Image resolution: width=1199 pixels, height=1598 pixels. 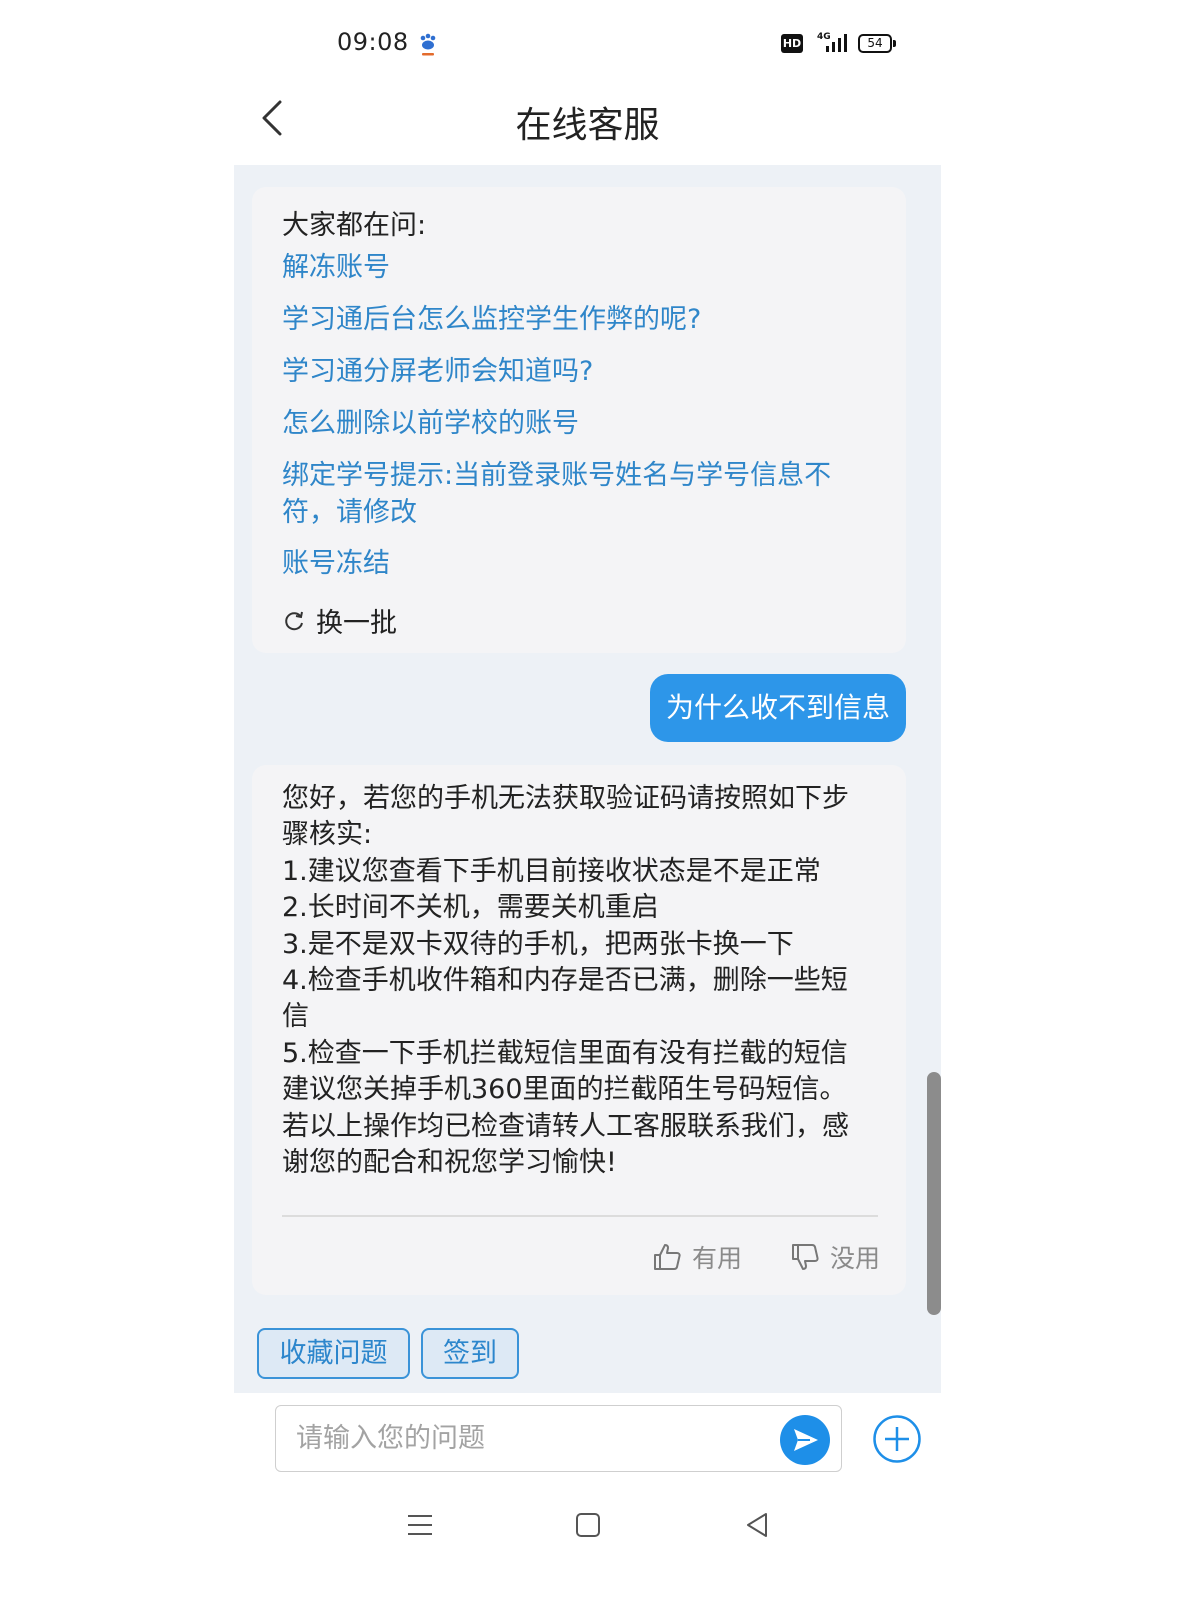 I want to click on refresh-button: 换一批, so click(x=339, y=620).